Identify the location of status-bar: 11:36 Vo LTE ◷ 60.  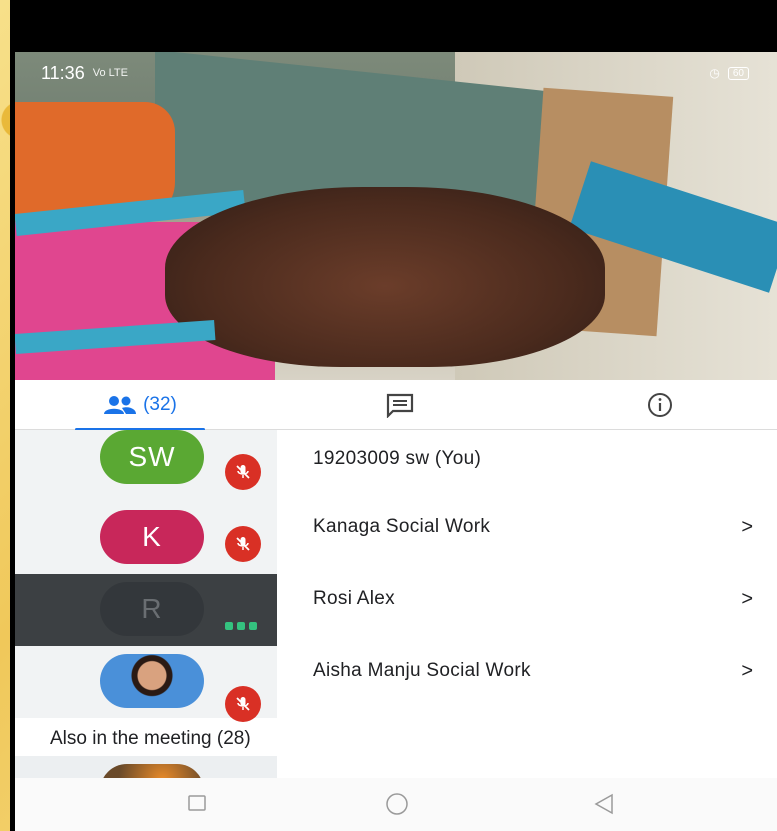
(395, 73).